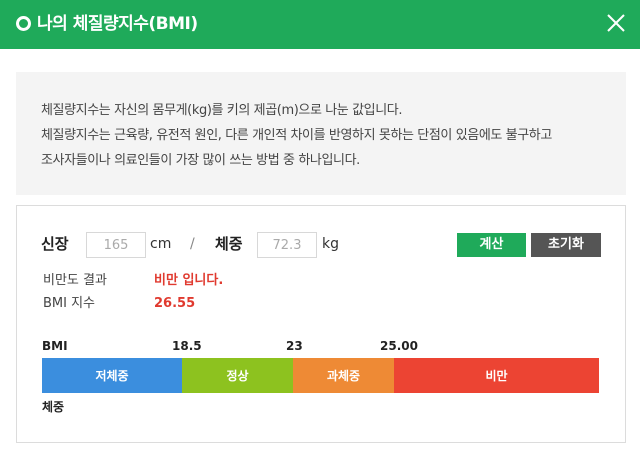 The image size is (640, 449). I want to click on circle-icon, so click(23, 23).